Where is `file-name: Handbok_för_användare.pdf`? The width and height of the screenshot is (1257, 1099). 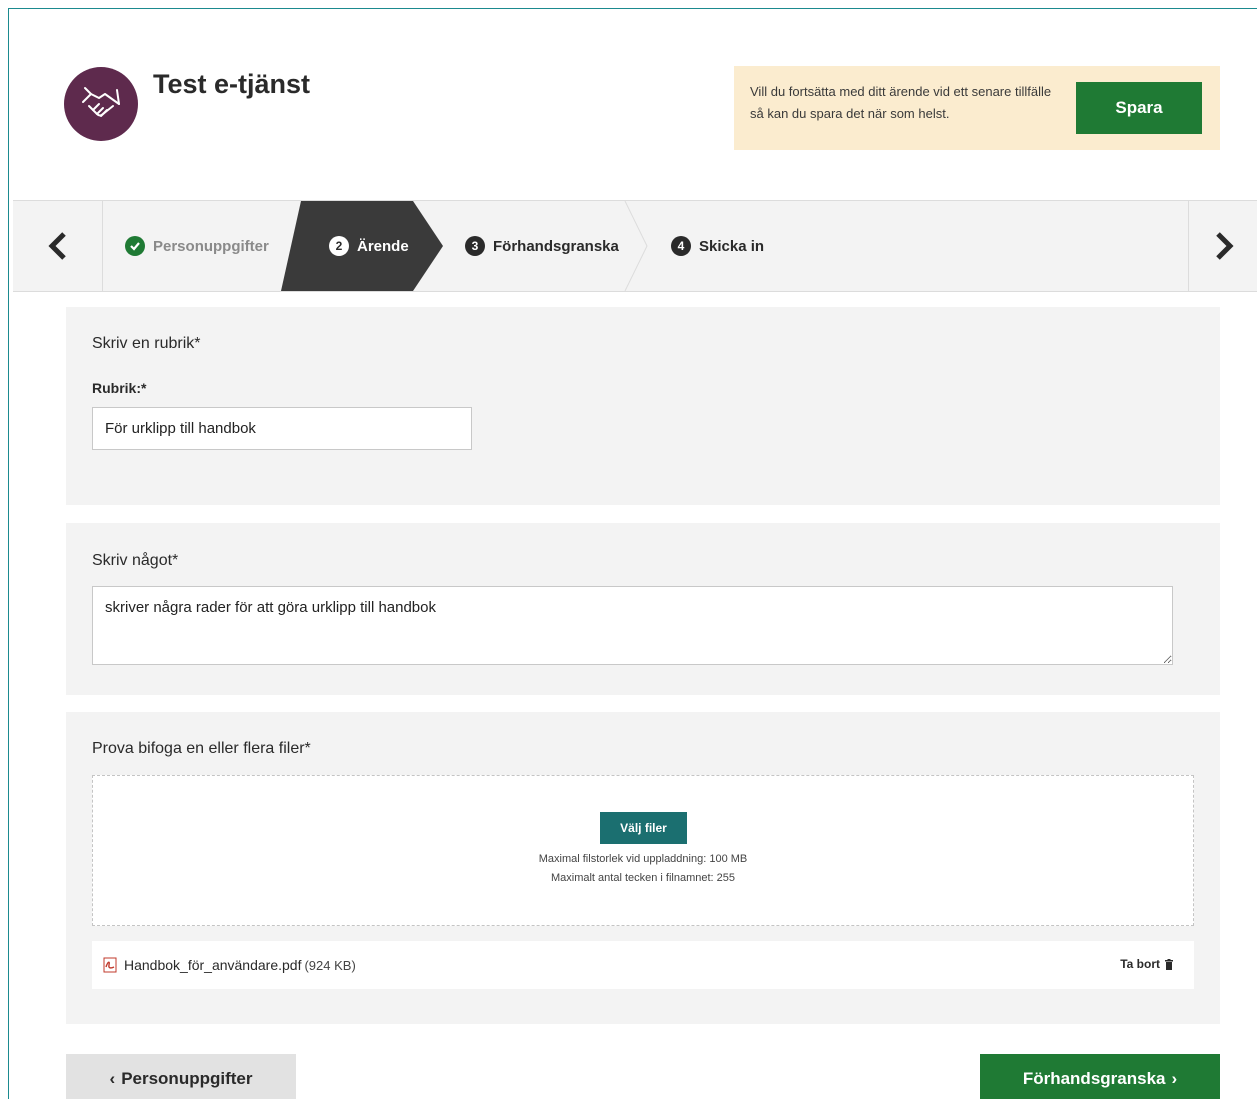 file-name: Handbok_för_användare.pdf is located at coordinates (212, 965).